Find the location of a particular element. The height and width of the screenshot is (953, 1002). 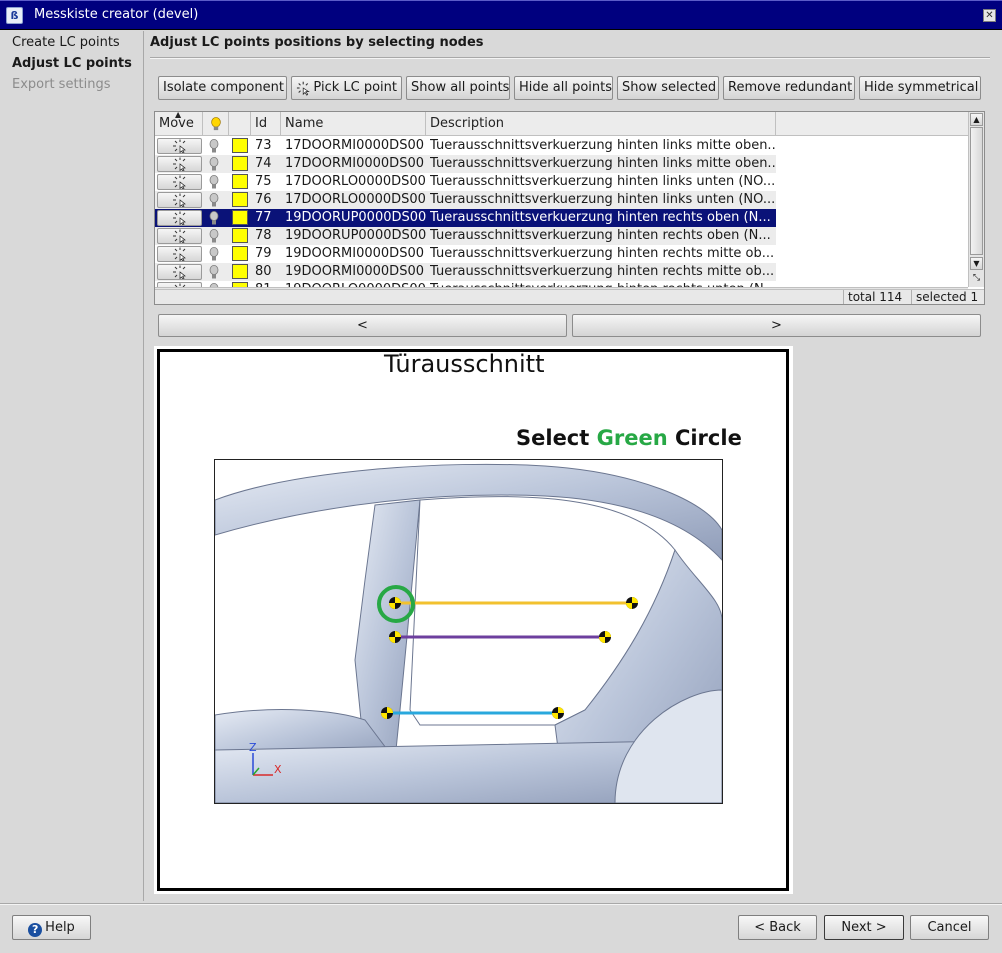

table-header: ▲ Move Id Name Description is located at coordinates (561, 124).